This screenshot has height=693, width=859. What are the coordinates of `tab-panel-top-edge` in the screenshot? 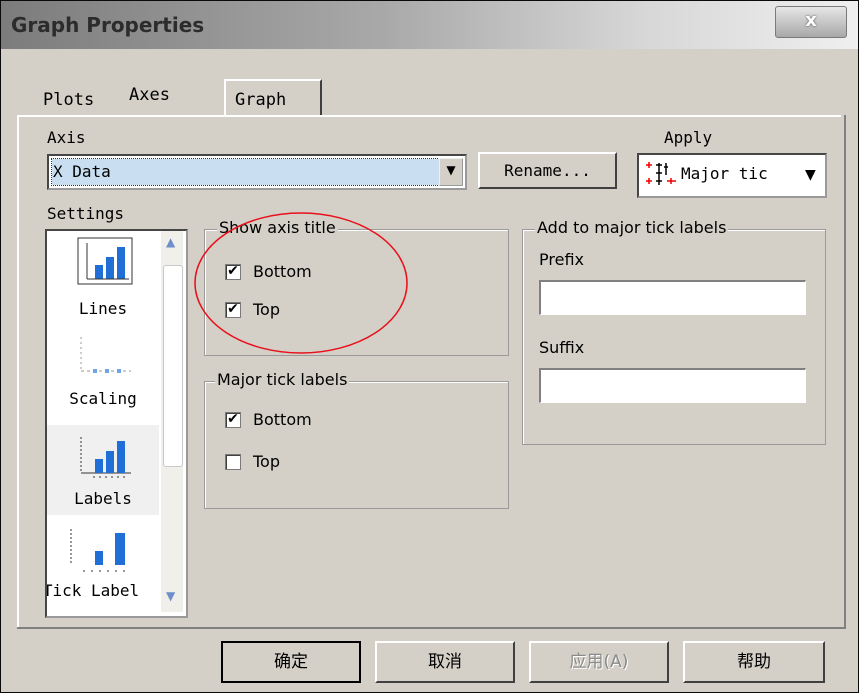 It's located at (429, 116).